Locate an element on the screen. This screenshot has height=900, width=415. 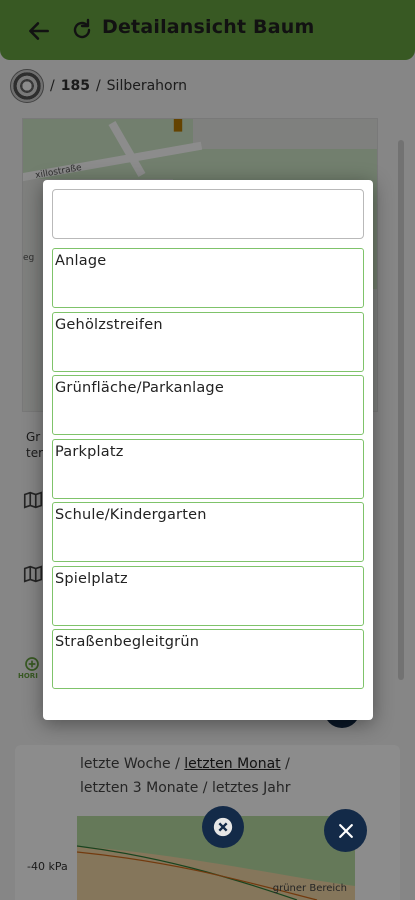
option-strassenbegleitgruen: Straßenbegleitgrün is located at coordinates (208, 659).